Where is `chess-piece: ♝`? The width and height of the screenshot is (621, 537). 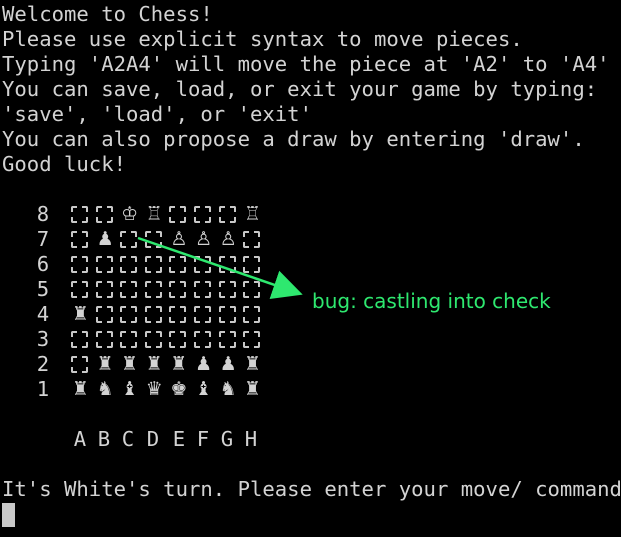
chess-piece: ♝ is located at coordinates (130, 389).